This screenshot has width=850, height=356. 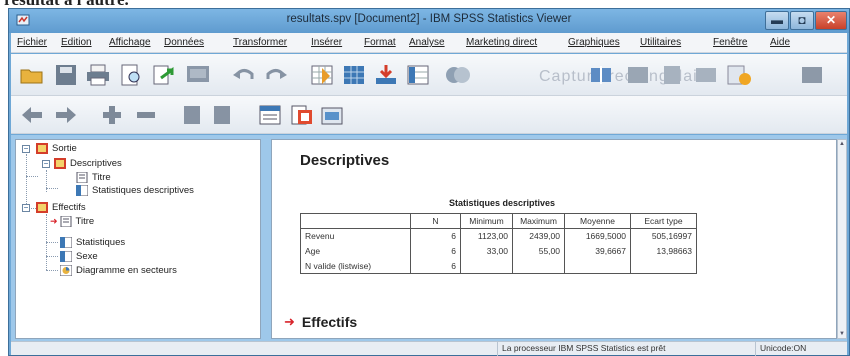 What do you see at coordinates (69, 207) in the screenshot?
I see `tree-label-effectifs: Effectifs` at bounding box center [69, 207].